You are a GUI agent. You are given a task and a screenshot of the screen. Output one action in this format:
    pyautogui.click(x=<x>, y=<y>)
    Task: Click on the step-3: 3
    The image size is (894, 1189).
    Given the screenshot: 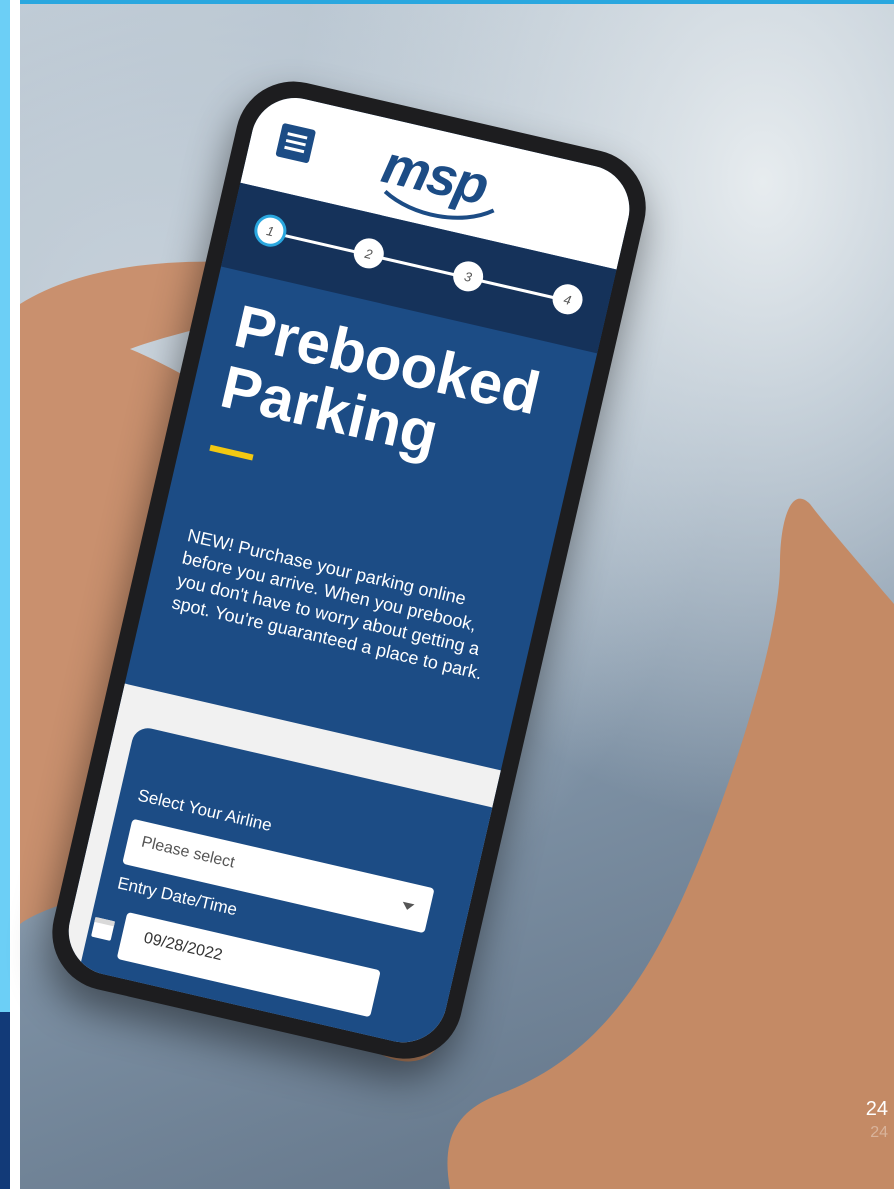 What is the action you would take?
    pyautogui.click(x=468, y=276)
    